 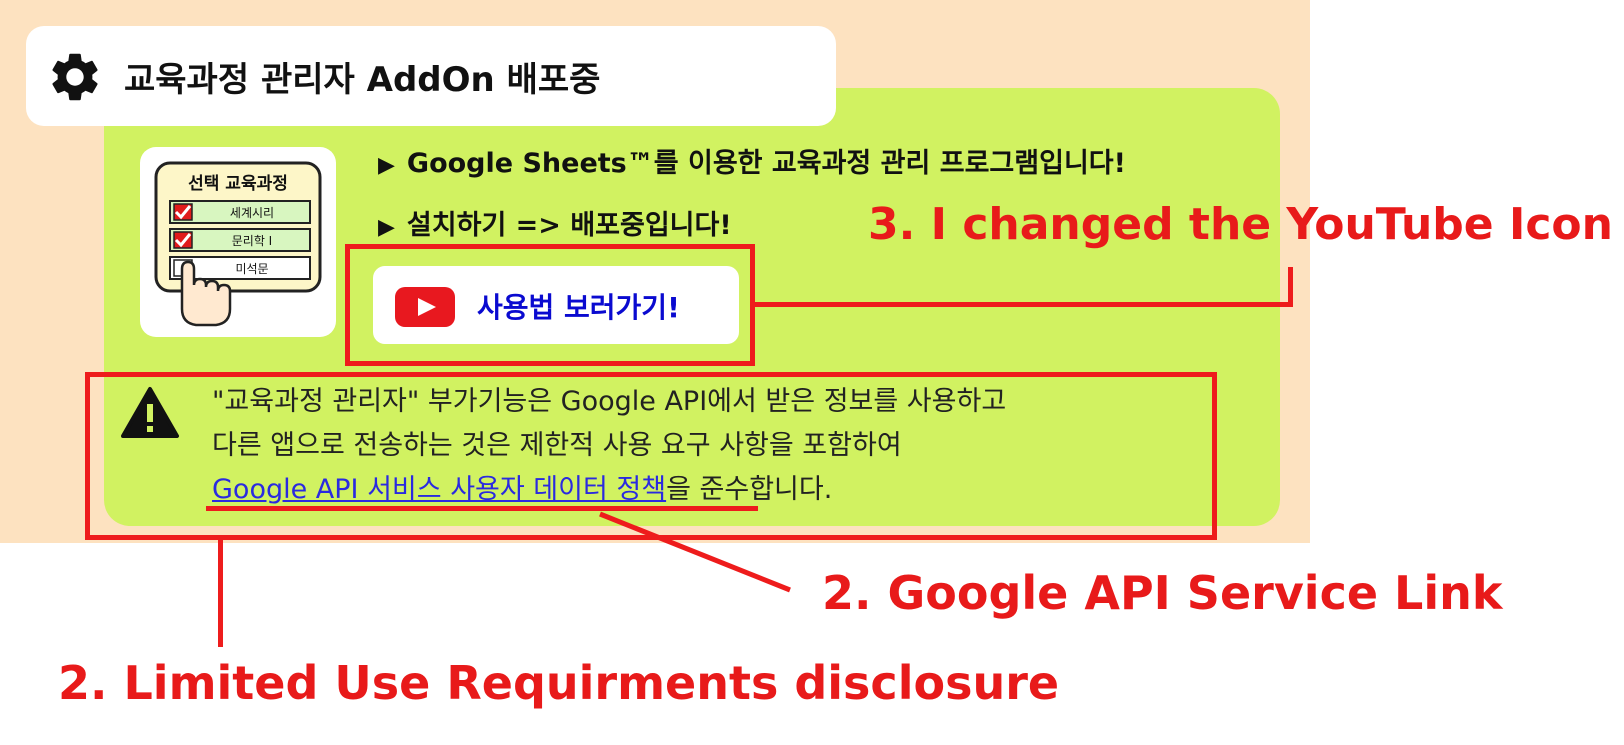 What do you see at coordinates (559, 683) in the screenshot?
I see `annotation-disclosure: 2. Limited Use Requirments disclosure` at bounding box center [559, 683].